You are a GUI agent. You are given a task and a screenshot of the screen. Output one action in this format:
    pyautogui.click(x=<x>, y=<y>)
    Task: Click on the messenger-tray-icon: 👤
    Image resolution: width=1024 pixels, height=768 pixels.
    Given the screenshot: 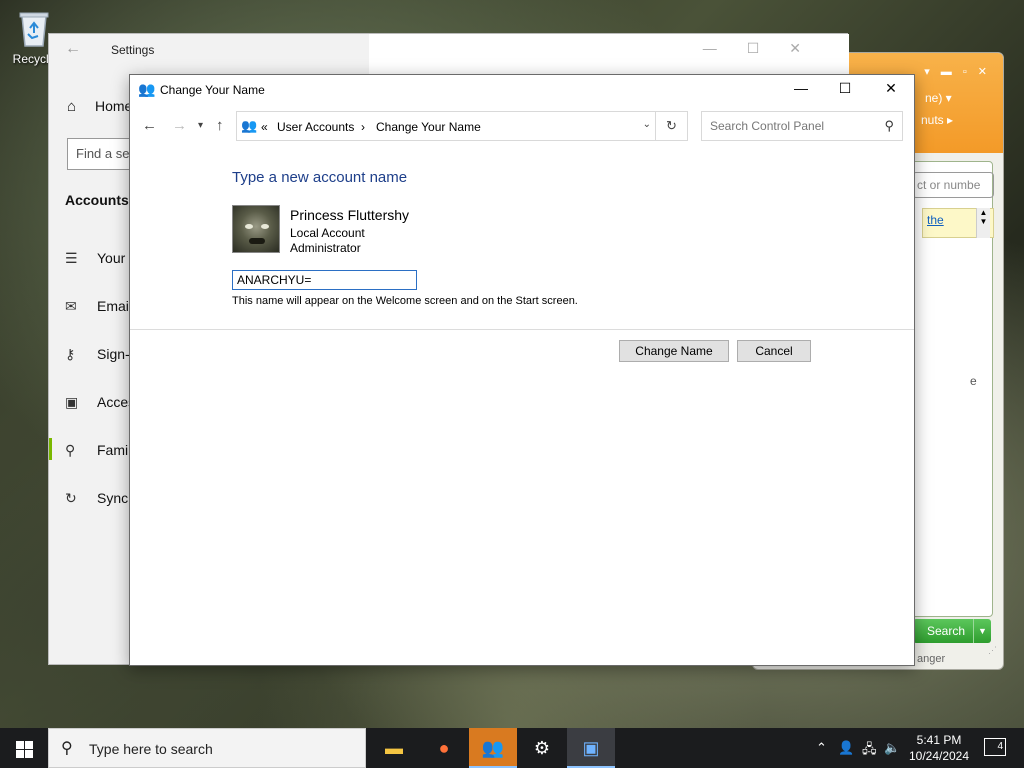 What is the action you would take?
    pyautogui.click(x=846, y=748)
    